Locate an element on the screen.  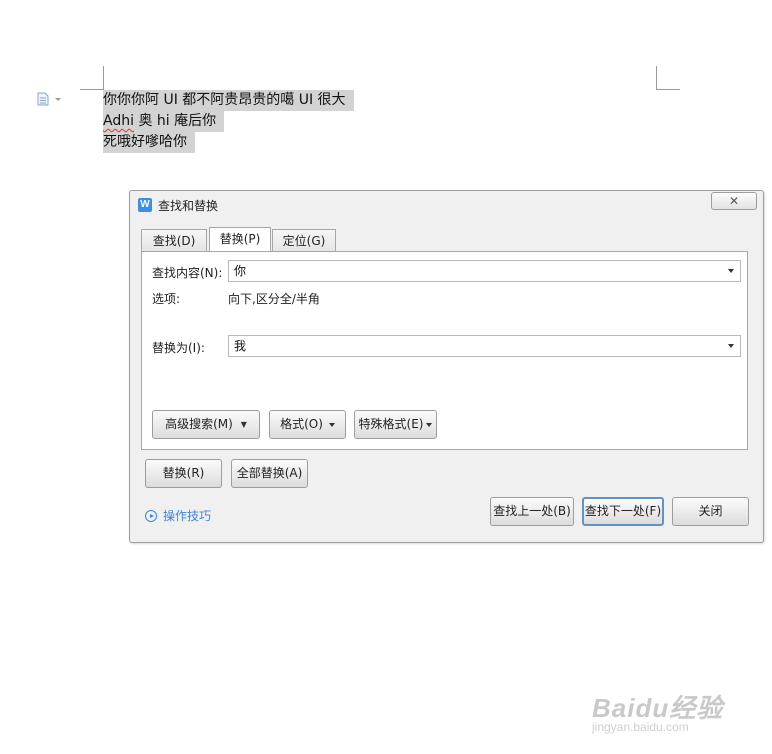
find-next-button: 查找下一处(F) is located at coordinates (623, 511).